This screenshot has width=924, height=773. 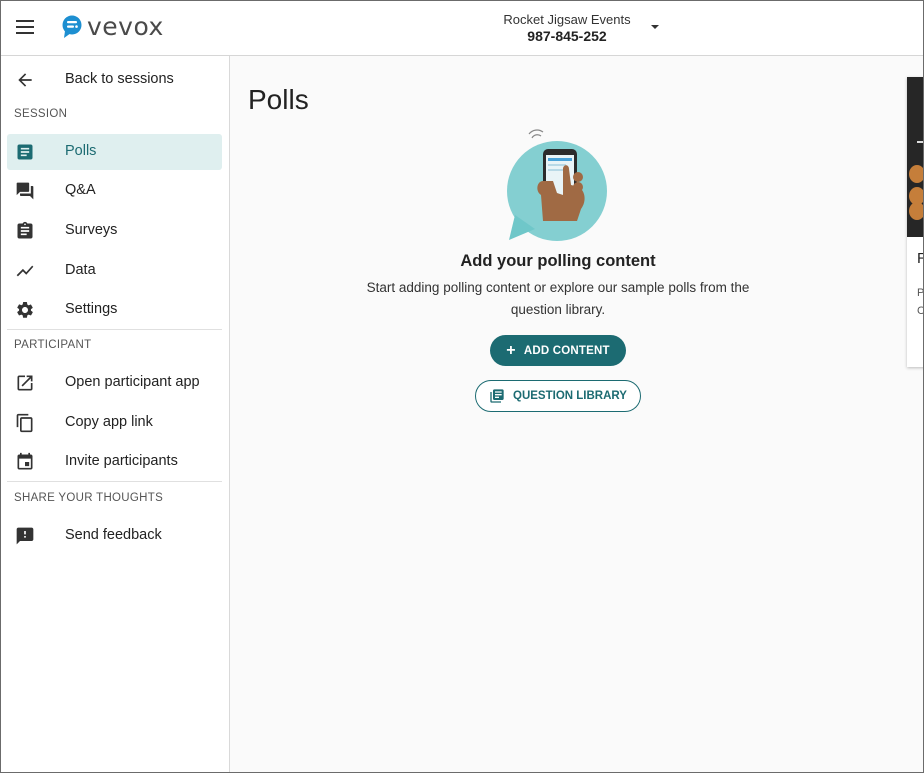 What do you see at coordinates (511, 350) in the screenshot?
I see `plus-icon: +` at bounding box center [511, 350].